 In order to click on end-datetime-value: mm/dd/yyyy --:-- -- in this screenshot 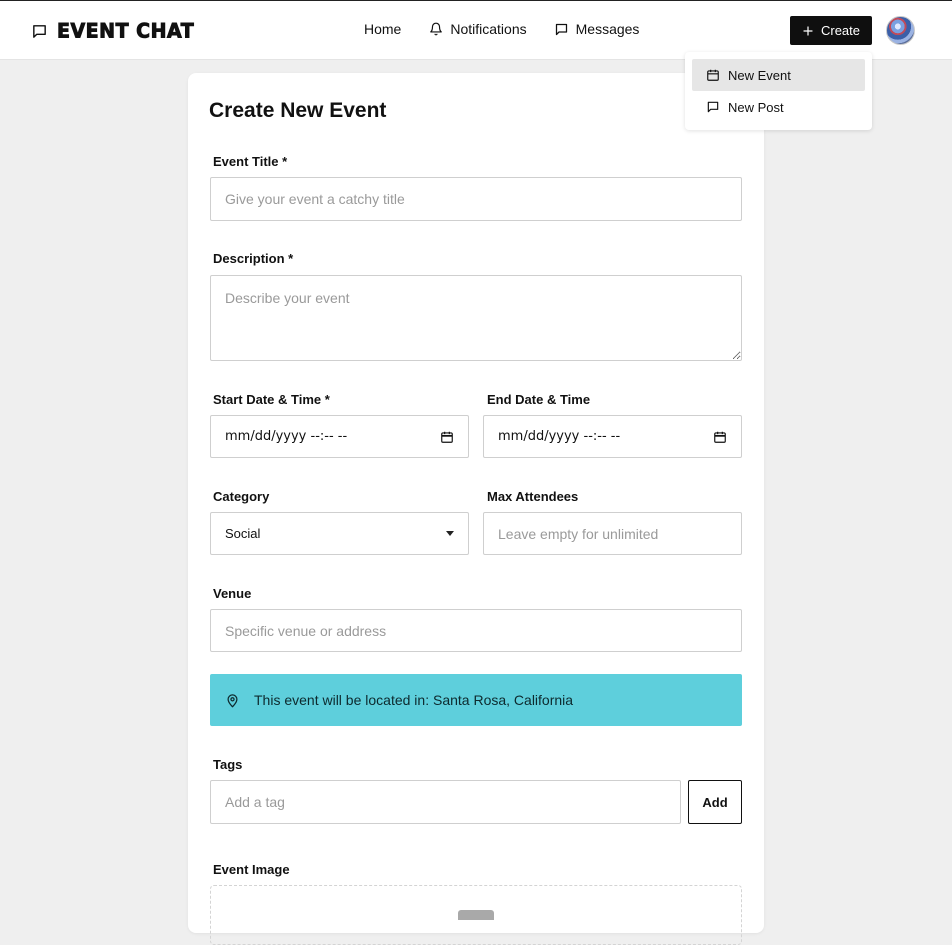, I will do `click(559, 436)`.